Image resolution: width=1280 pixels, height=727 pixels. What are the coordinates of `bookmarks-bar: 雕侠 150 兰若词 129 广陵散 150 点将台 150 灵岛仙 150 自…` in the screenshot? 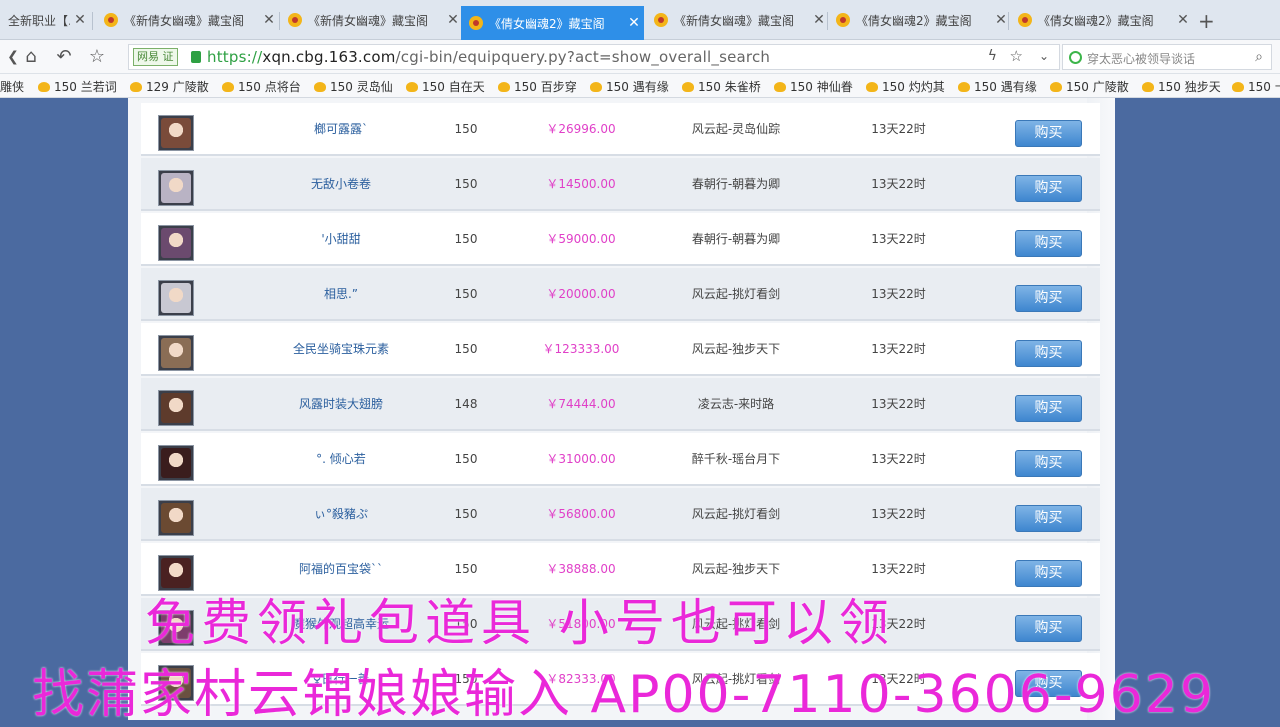 It's located at (640, 86).